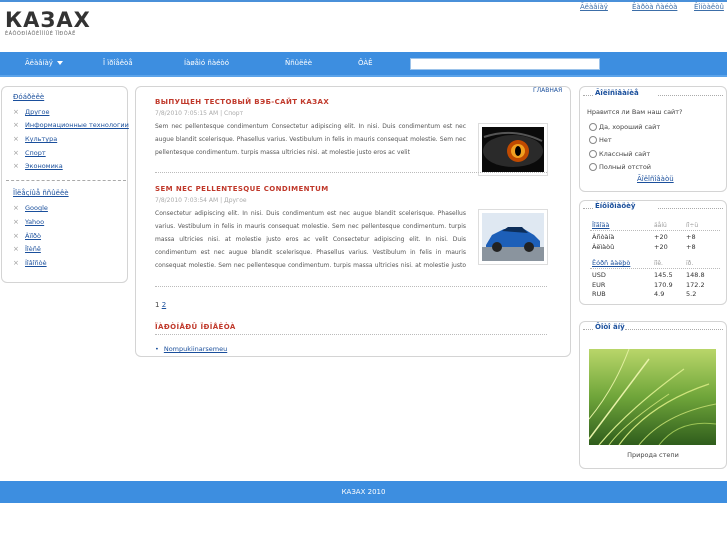 This screenshot has width=727, height=545. What do you see at coordinates (36, 208) in the screenshot?
I see `useful-link: Google` at bounding box center [36, 208].